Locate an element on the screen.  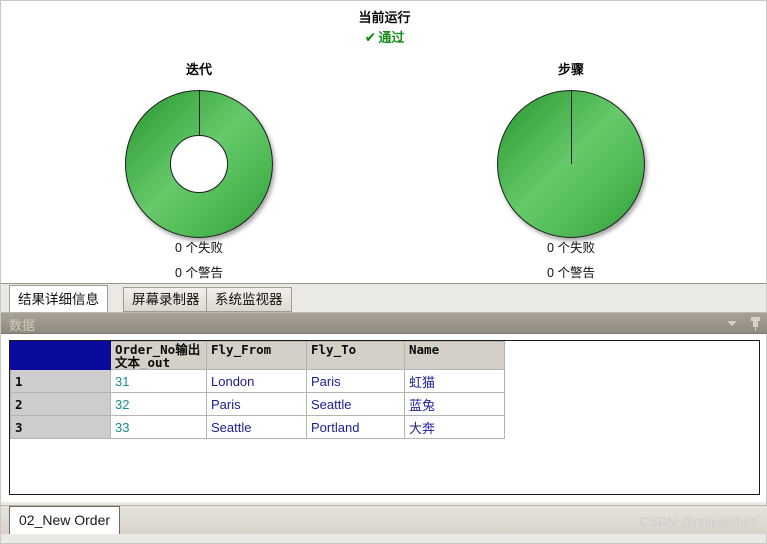
table-row: 3 33 Seattle Portland 大奔 is located at coordinates (257, 427).